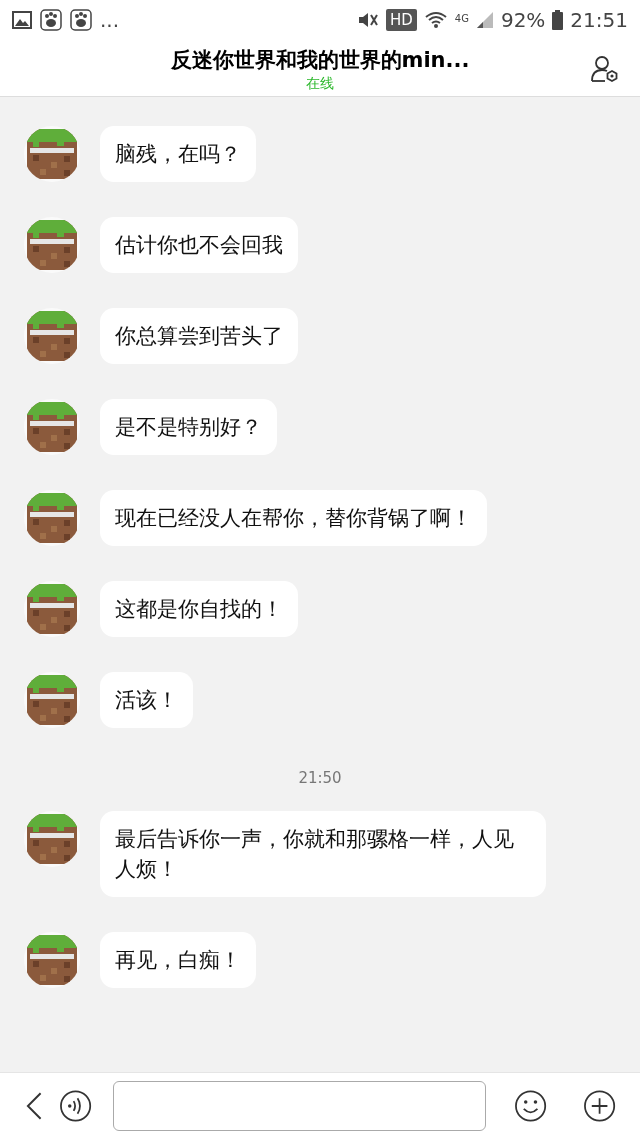  I want to click on message-input, so click(299, 1105).